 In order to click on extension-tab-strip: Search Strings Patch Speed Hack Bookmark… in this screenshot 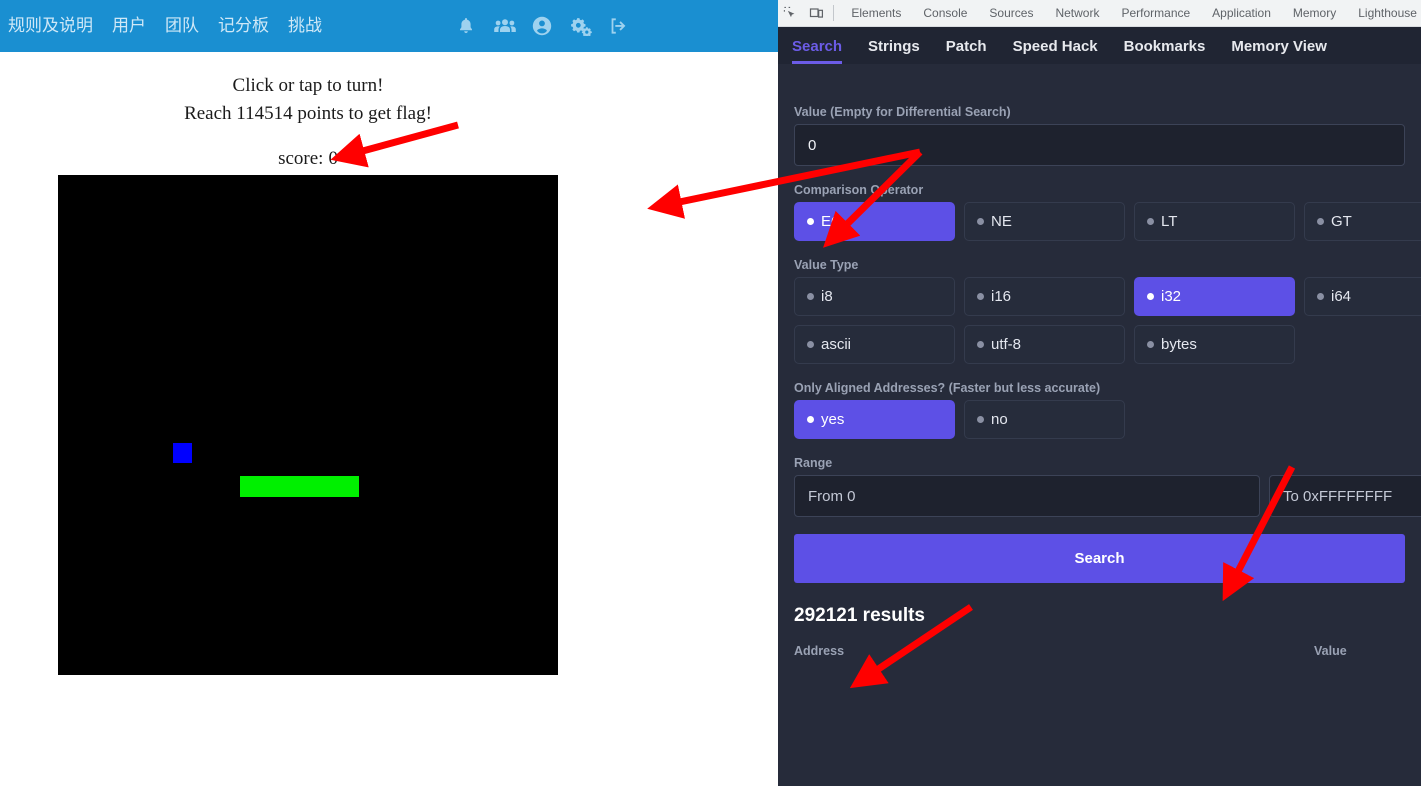, I will do `click(1099, 45)`.